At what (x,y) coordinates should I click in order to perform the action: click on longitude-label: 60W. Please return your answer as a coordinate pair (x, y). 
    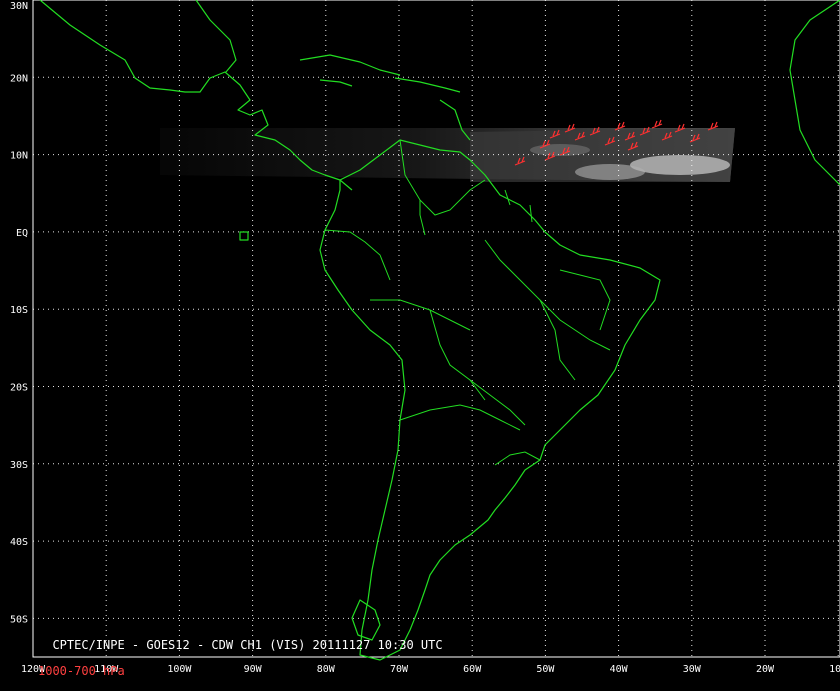
    Looking at the image, I should click on (472, 669).